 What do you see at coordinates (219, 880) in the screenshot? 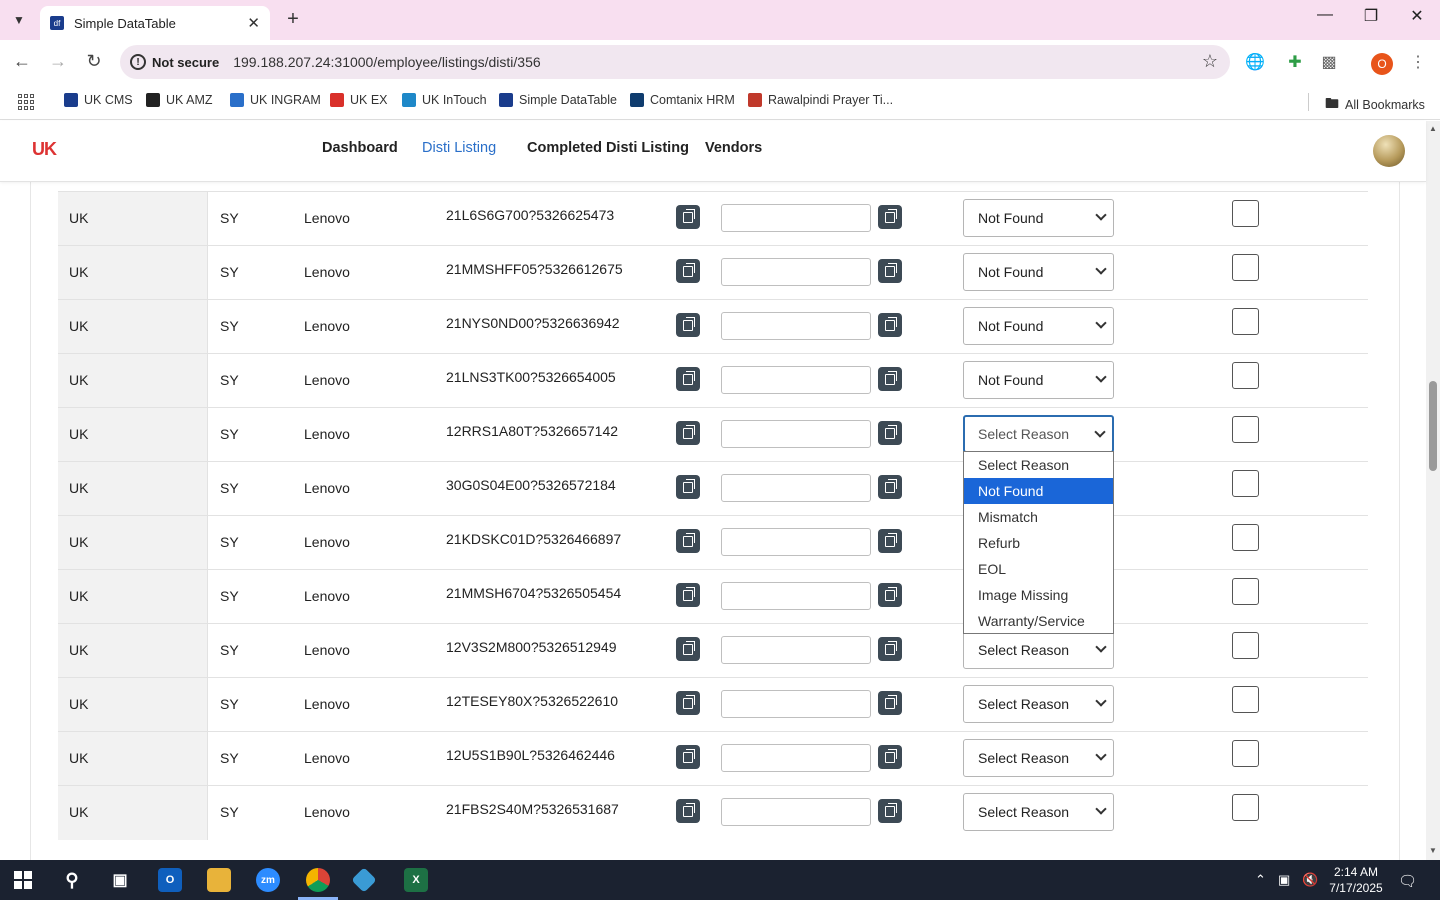
I see `file-explorer-icon` at bounding box center [219, 880].